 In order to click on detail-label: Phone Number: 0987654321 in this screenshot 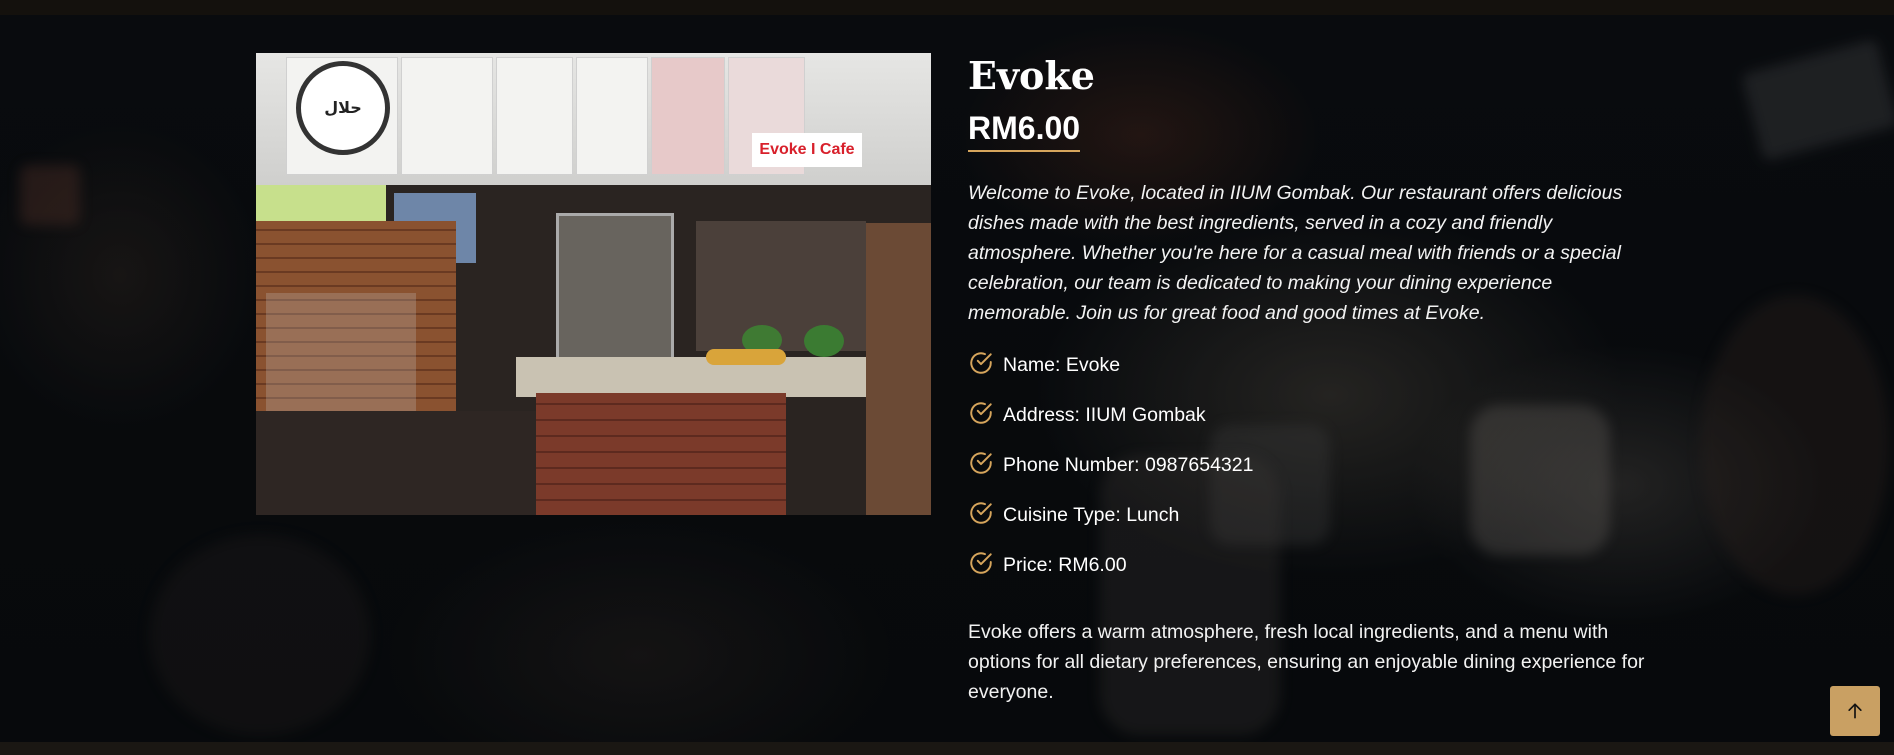, I will do `click(1128, 465)`.